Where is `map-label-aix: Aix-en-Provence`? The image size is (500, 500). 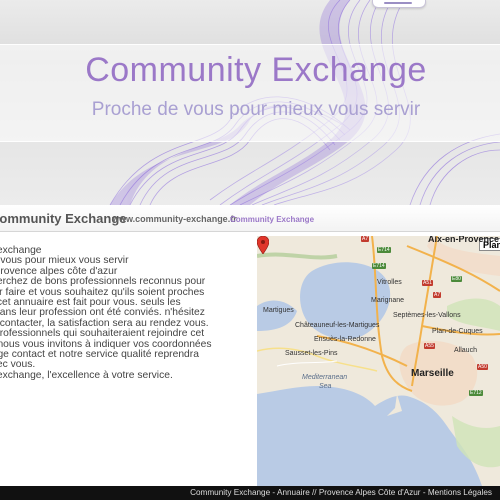
map-label-aix: Aix-en-Provence is located at coordinates (464, 240).